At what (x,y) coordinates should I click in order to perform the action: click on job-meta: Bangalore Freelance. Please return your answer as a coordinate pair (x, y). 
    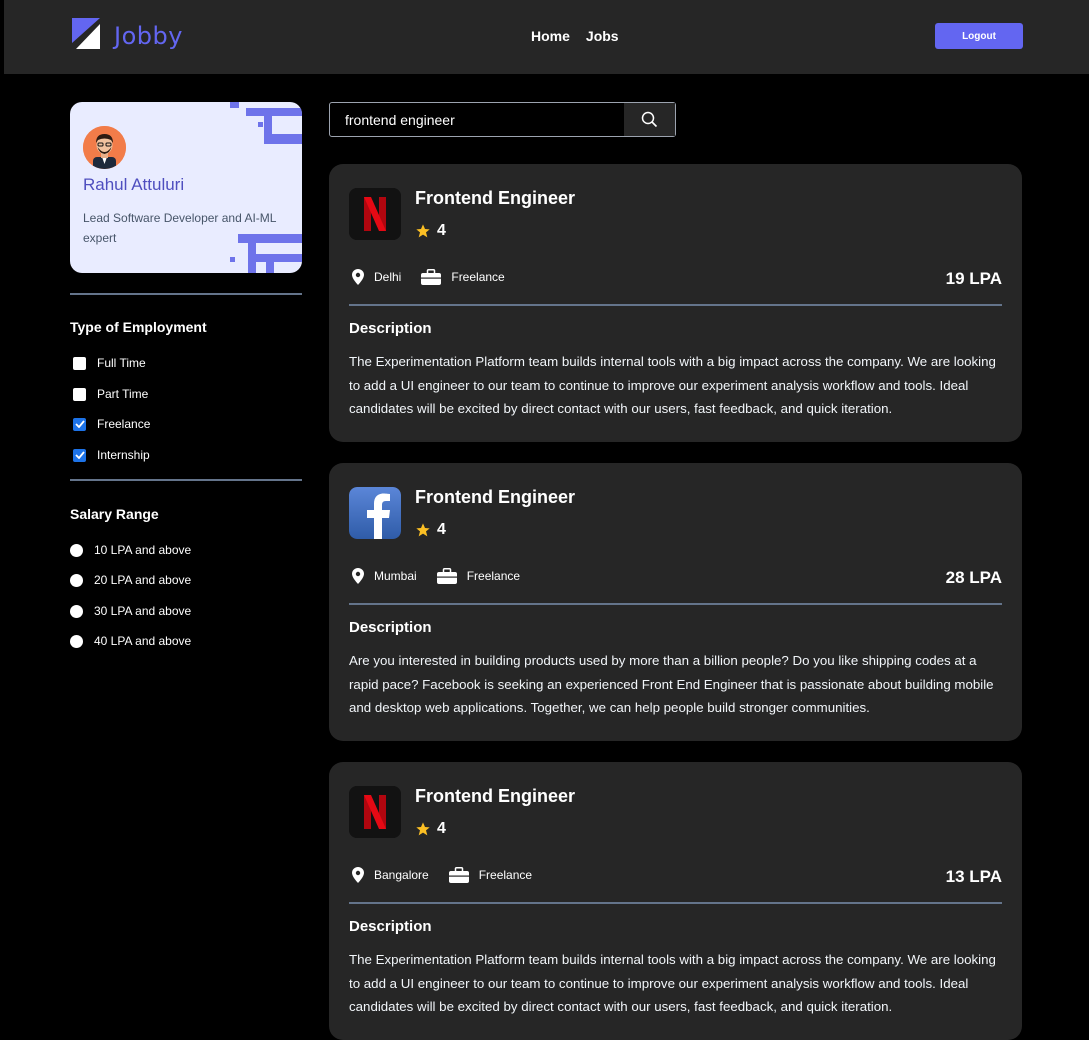
    Looking at the image, I should click on (452, 875).